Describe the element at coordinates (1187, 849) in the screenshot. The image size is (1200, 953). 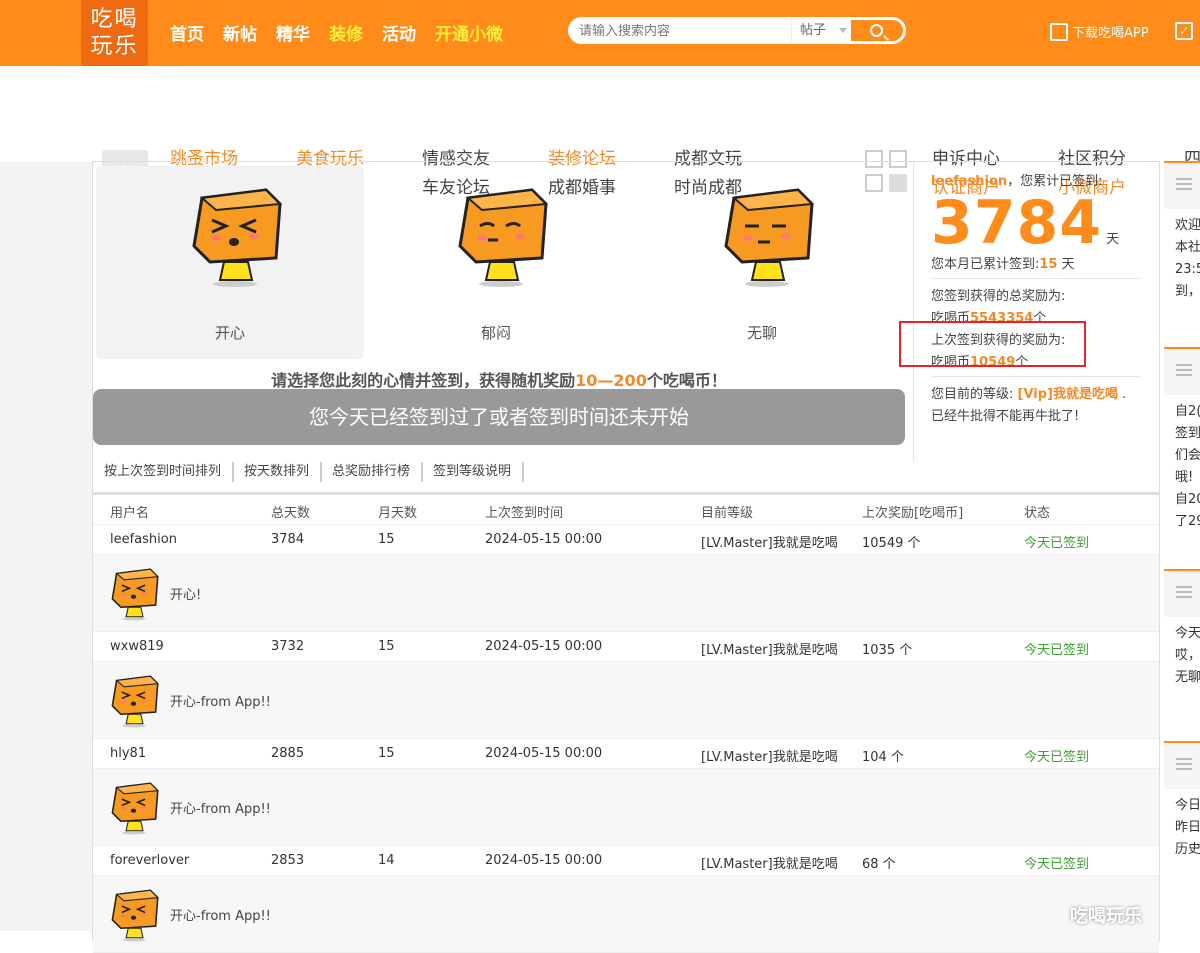
I see `sidebar-line: 历史` at that location.